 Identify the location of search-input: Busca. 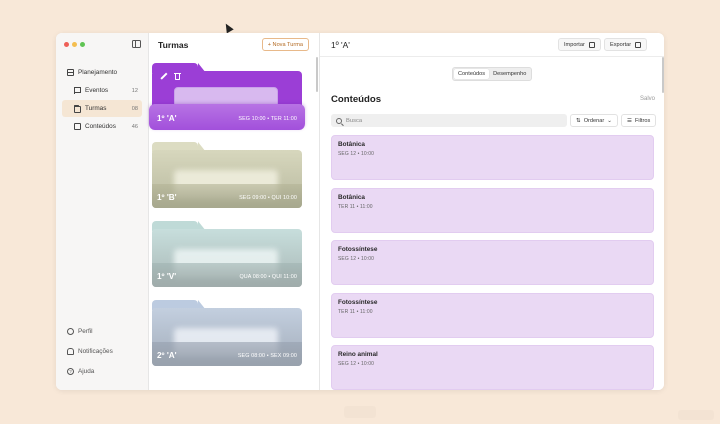
(449, 120).